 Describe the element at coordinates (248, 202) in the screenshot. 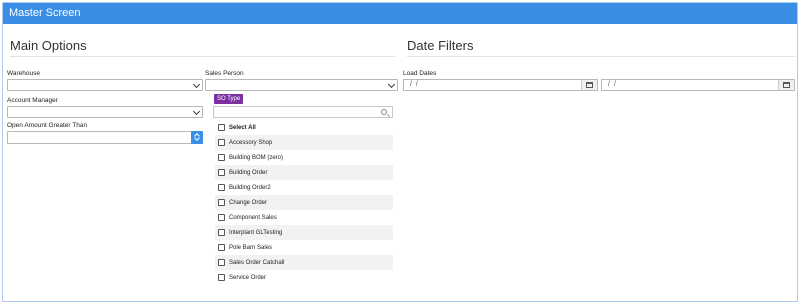

I see `list-item-label: Change Order` at that location.